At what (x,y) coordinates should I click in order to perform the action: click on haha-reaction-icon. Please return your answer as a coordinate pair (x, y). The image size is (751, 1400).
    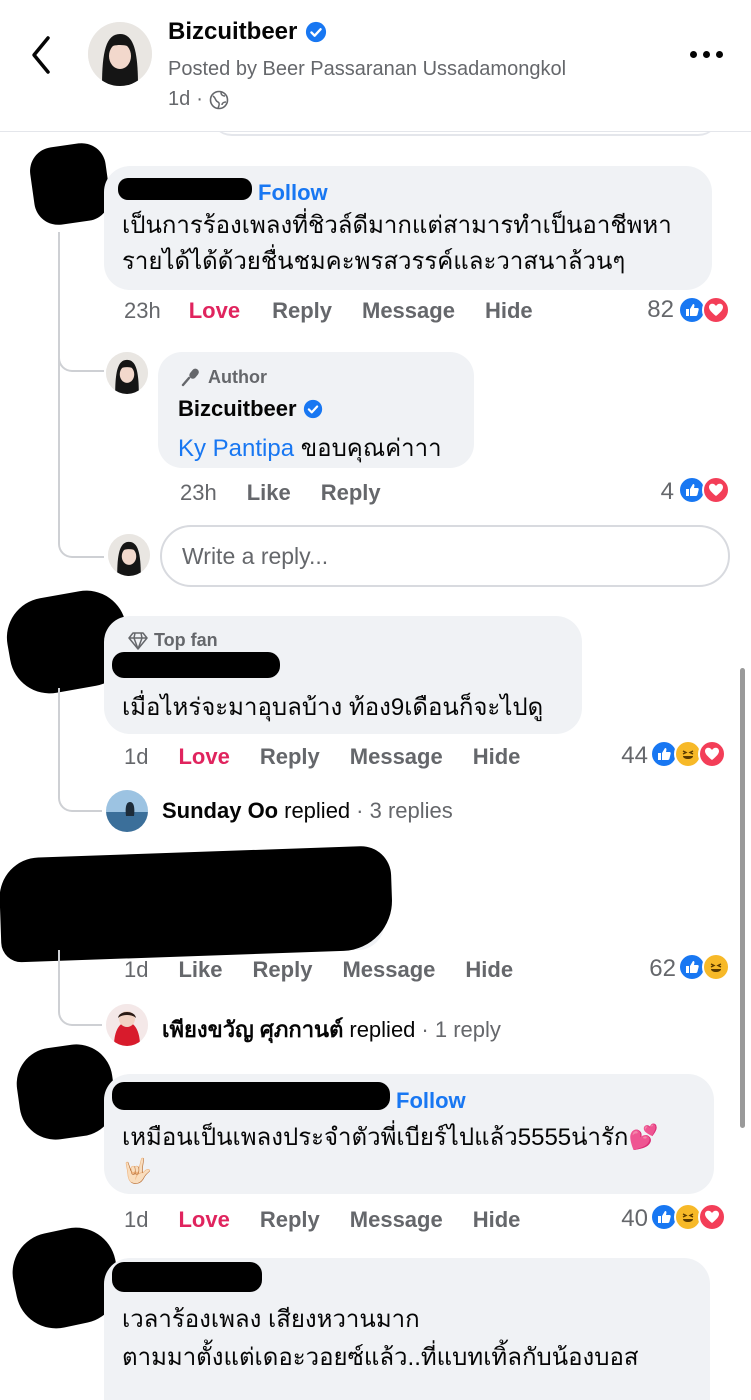
    Looking at the image, I should click on (716, 967).